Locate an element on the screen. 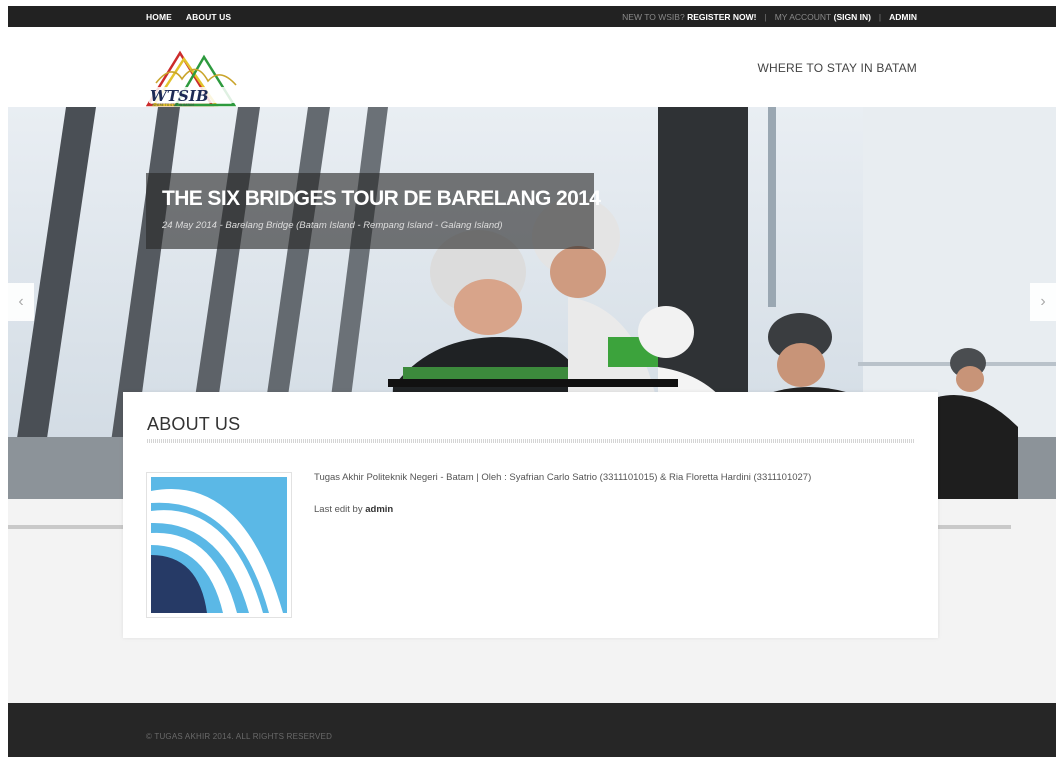 This screenshot has height=757, width=1056. slider-next-button: › is located at coordinates (1043, 302).